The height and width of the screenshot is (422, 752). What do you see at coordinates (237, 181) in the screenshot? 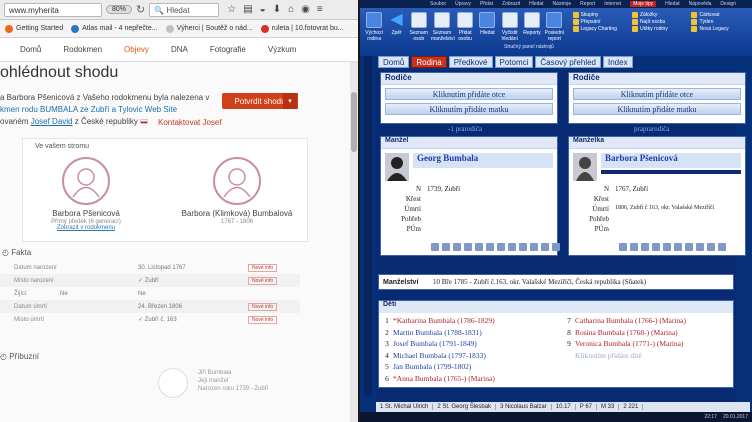
I see `avatar` at bounding box center [237, 181].